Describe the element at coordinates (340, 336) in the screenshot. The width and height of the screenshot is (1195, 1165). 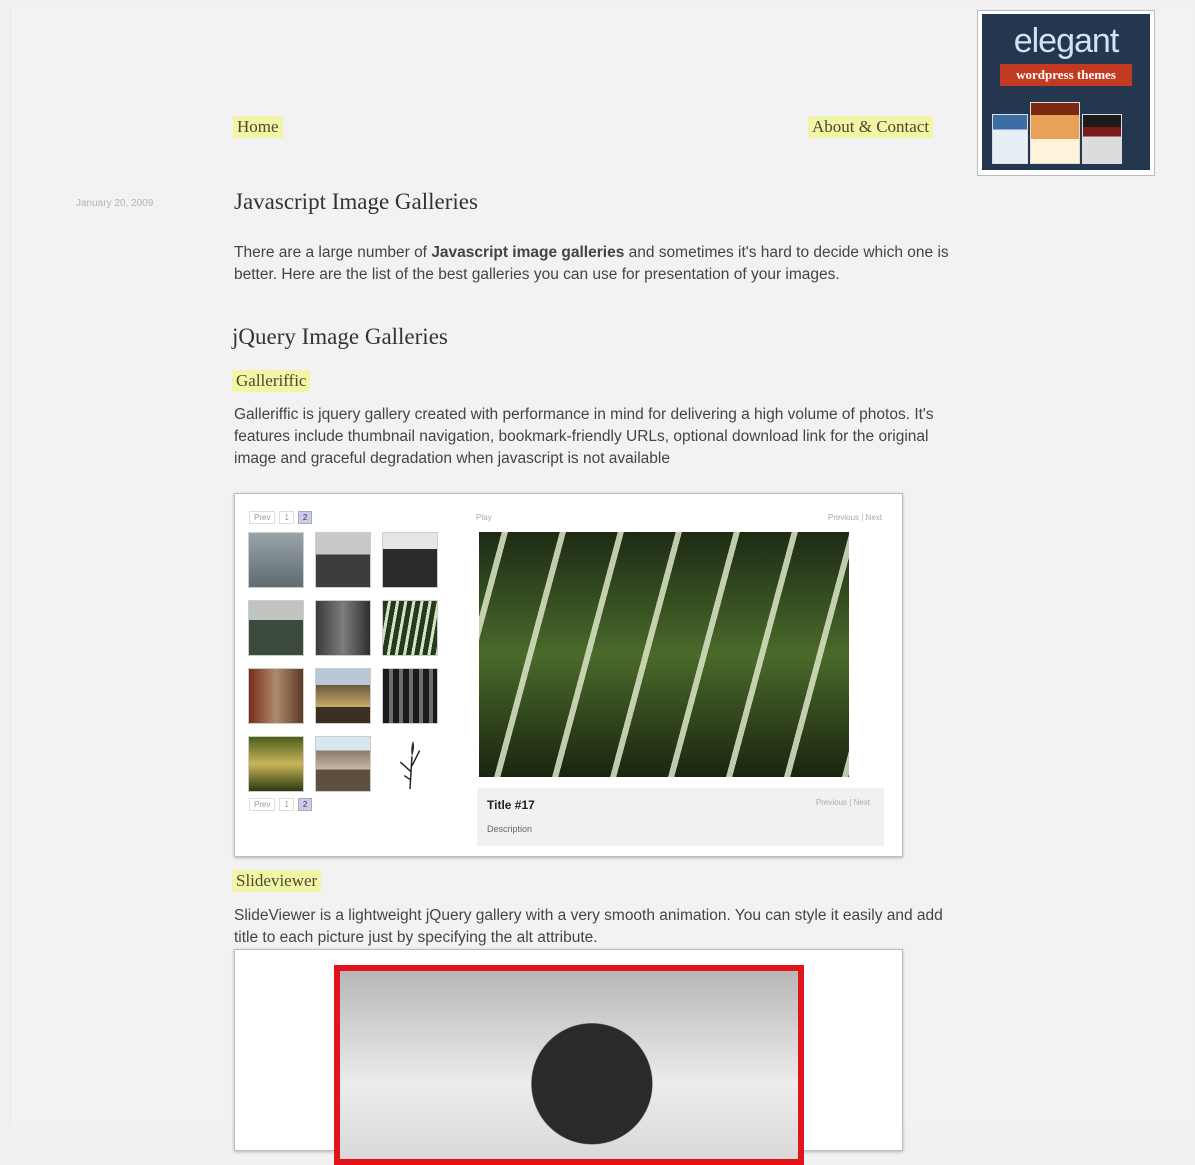
I see `section-heading: jQuery Image Galleries` at that location.